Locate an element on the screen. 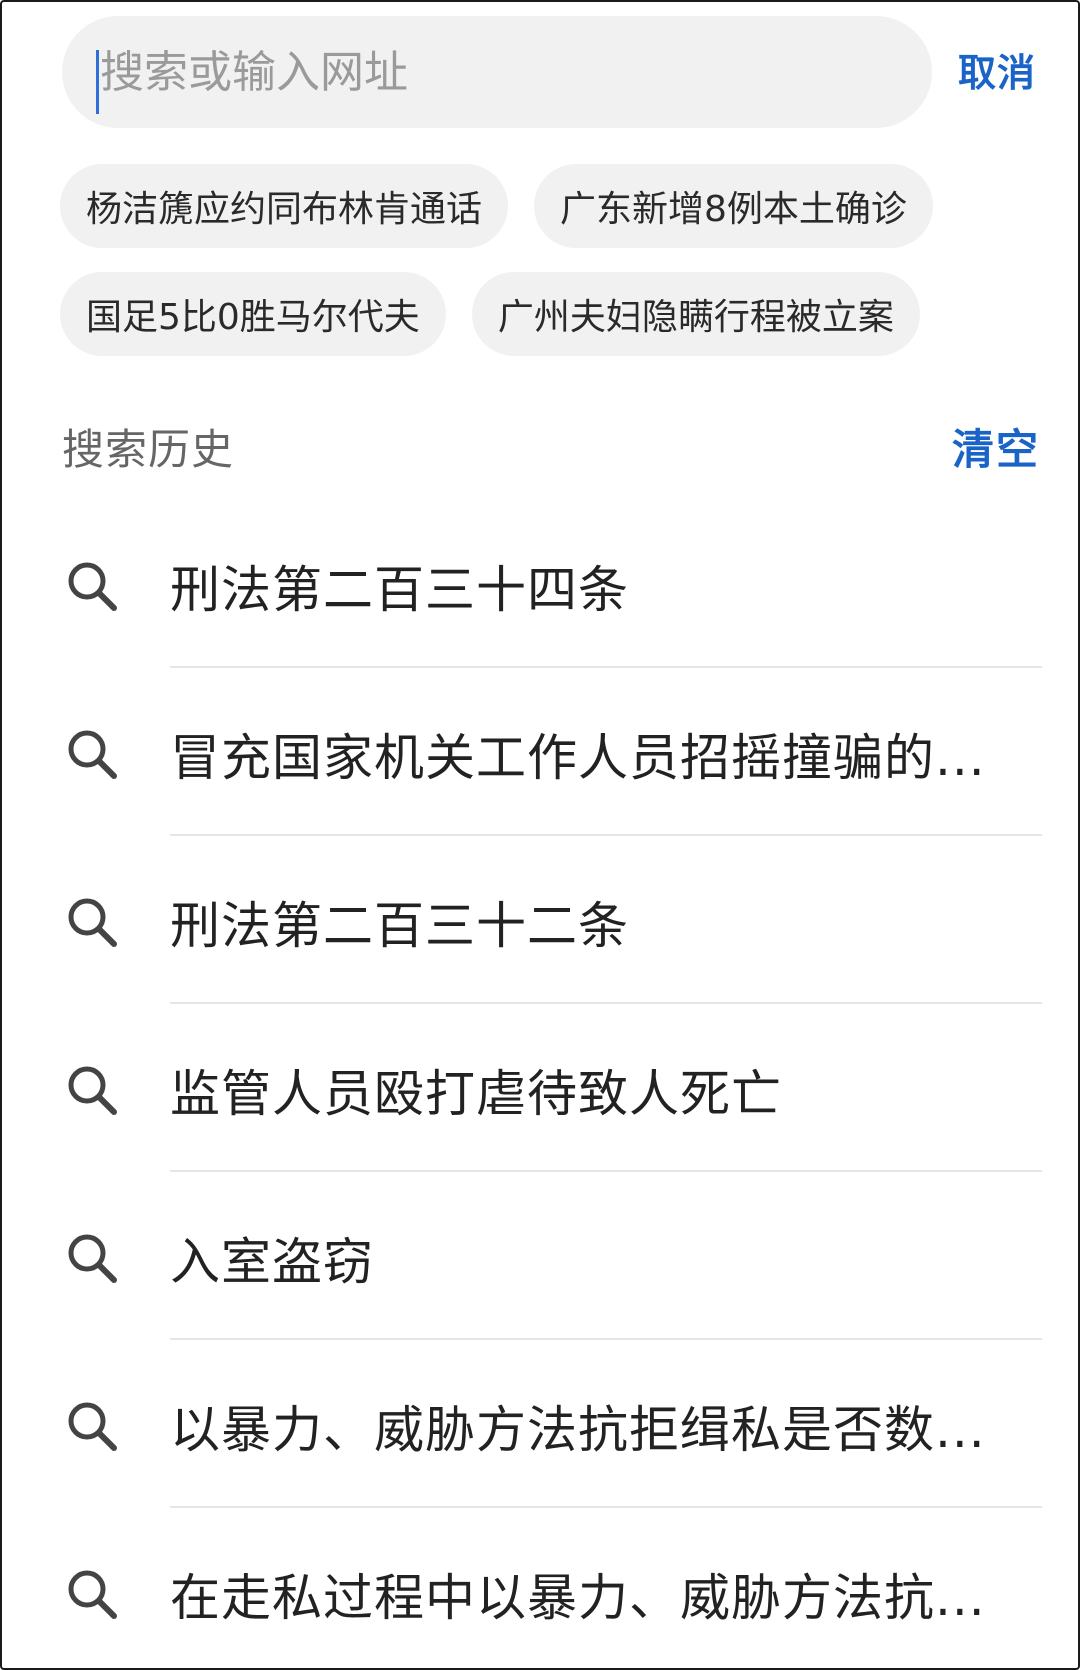 The height and width of the screenshot is (1670, 1080). history-item: 入室盗窃 is located at coordinates (540, 1256).